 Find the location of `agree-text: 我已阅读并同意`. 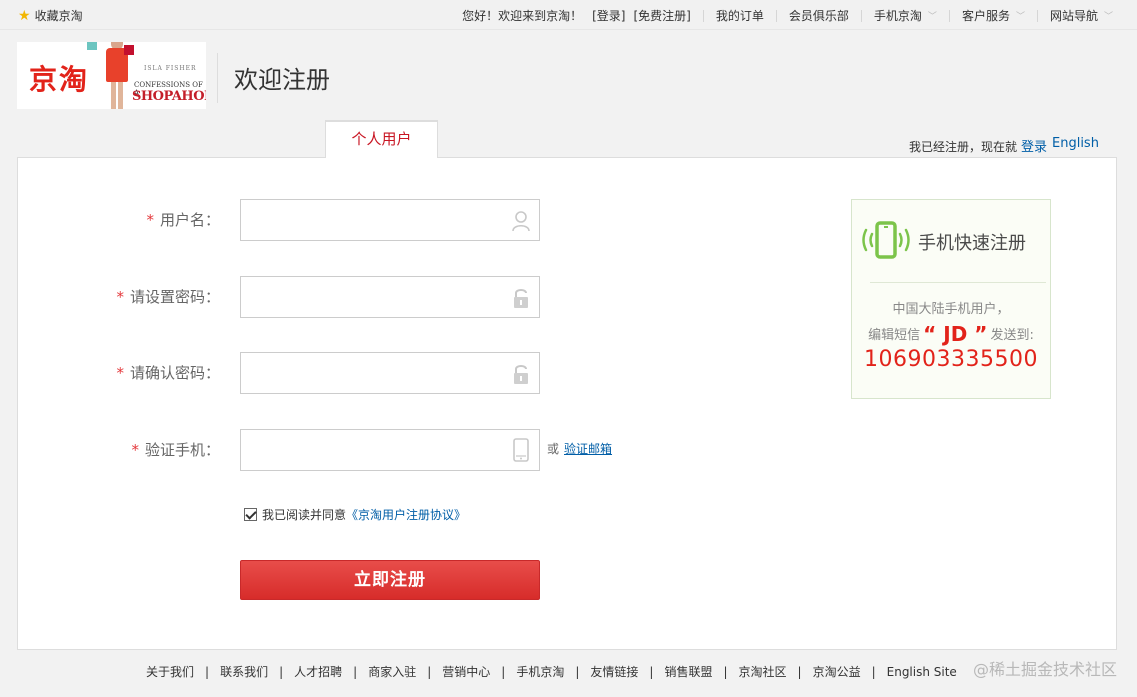

agree-text: 我已阅读并同意 is located at coordinates (304, 515).